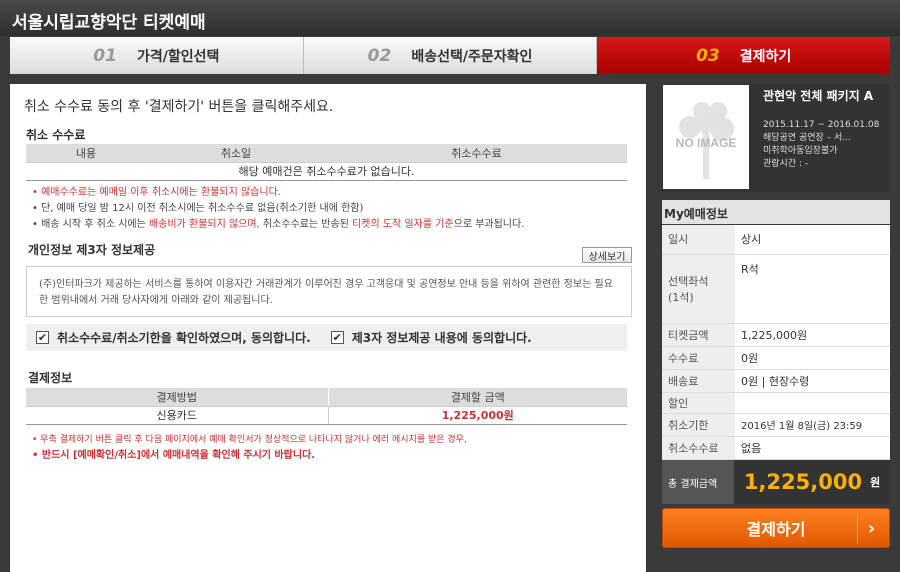 Image resolution: width=900 pixels, height=572 pixels. I want to click on payment-title: 결제정보, so click(50, 378).